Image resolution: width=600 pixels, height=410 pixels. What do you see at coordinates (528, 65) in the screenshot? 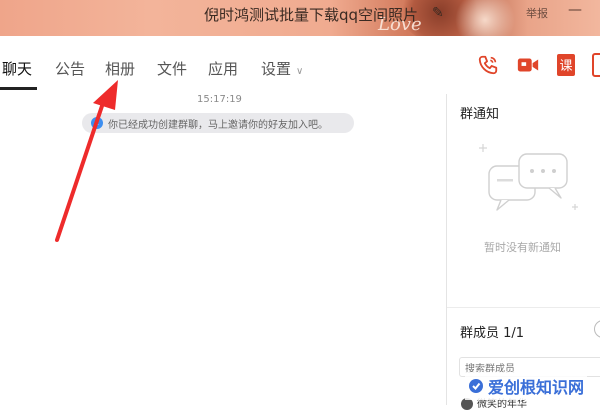
I see `video-call-icon` at bounding box center [528, 65].